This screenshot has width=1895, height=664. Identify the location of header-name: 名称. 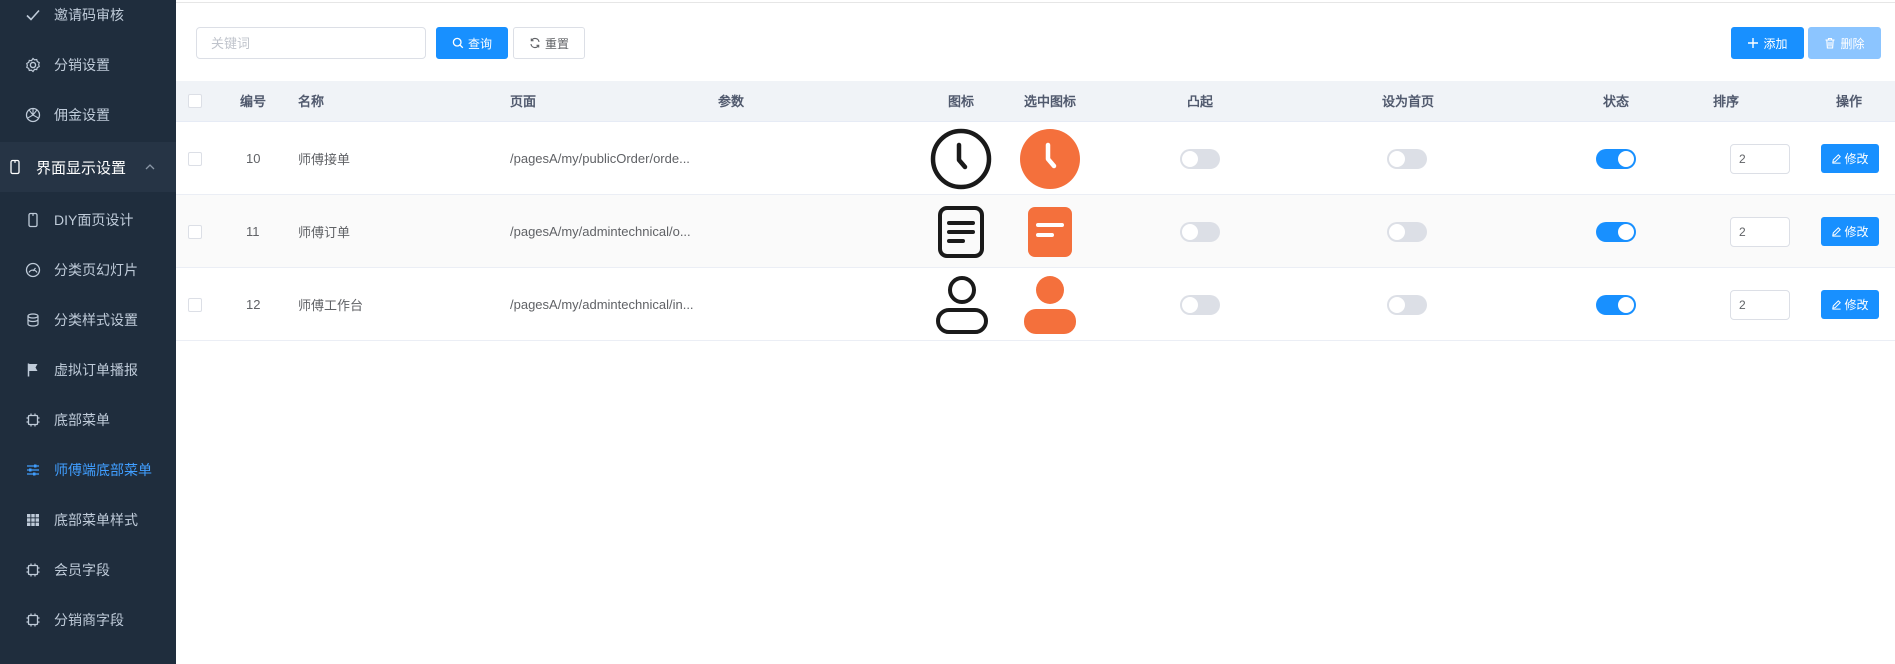
(311, 101).